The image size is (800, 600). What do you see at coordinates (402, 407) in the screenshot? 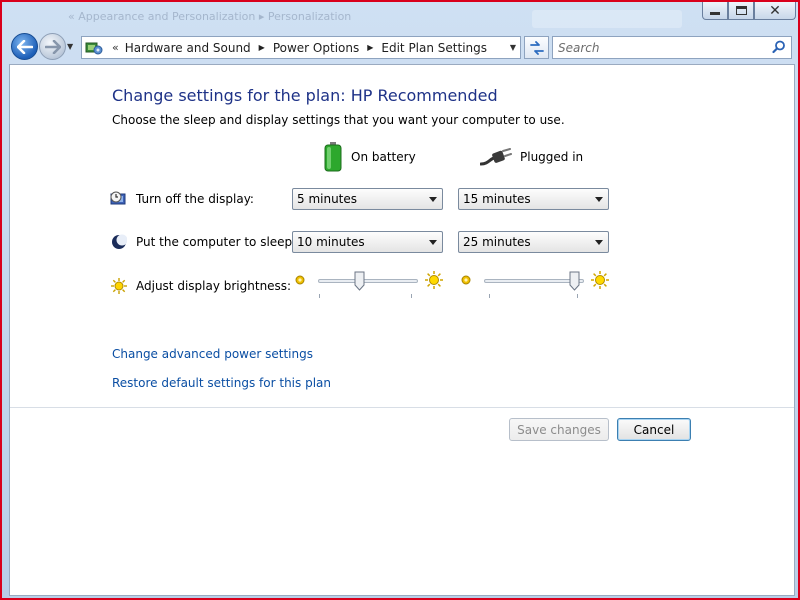
I see `divider` at bounding box center [402, 407].